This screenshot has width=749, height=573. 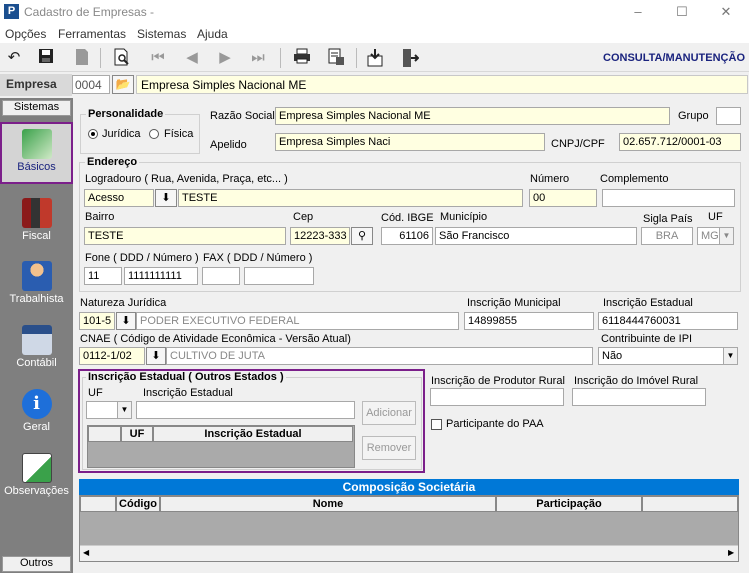 What do you see at coordinates (731, 552) in the screenshot?
I see `scroll-right-icon: ▶` at bounding box center [731, 552].